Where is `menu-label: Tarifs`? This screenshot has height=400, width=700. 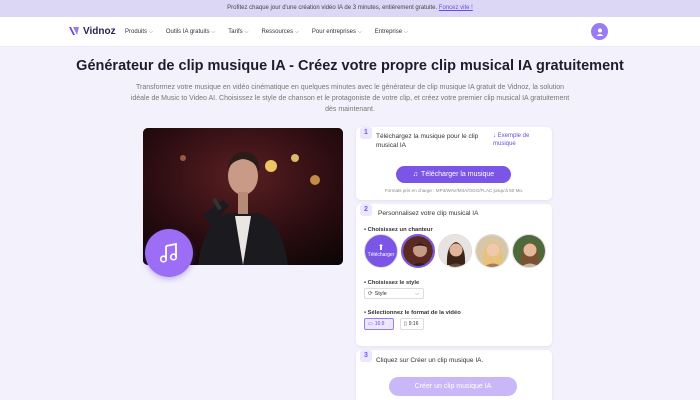 menu-label: Tarifs is located at coordinates (235, 32).